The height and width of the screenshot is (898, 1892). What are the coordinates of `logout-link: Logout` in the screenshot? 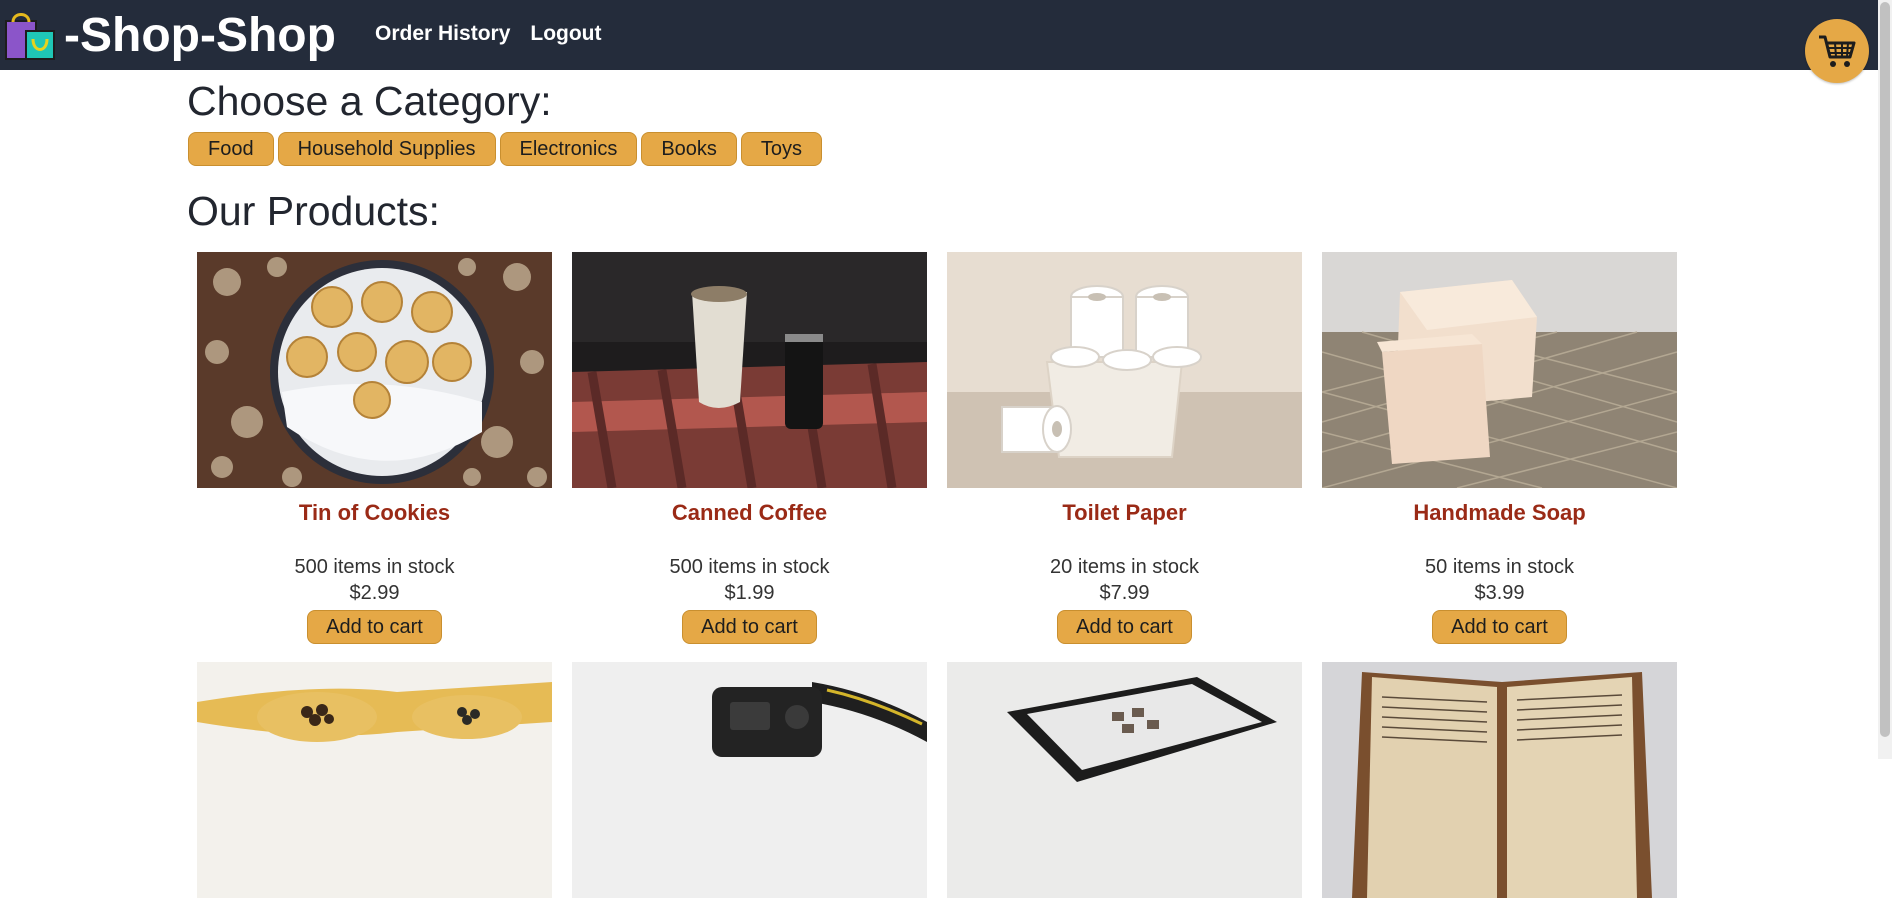 It's located at (565, 34).